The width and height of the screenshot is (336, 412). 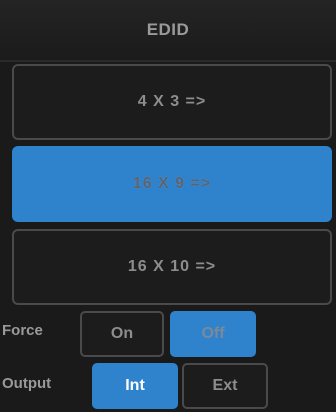 I want to click on force-on-button: On, so click(x=122, y=334).